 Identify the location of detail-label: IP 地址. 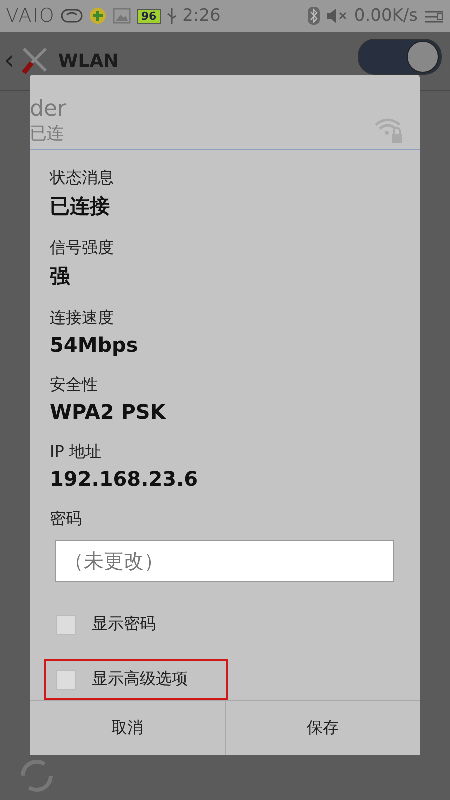
(76, 452).